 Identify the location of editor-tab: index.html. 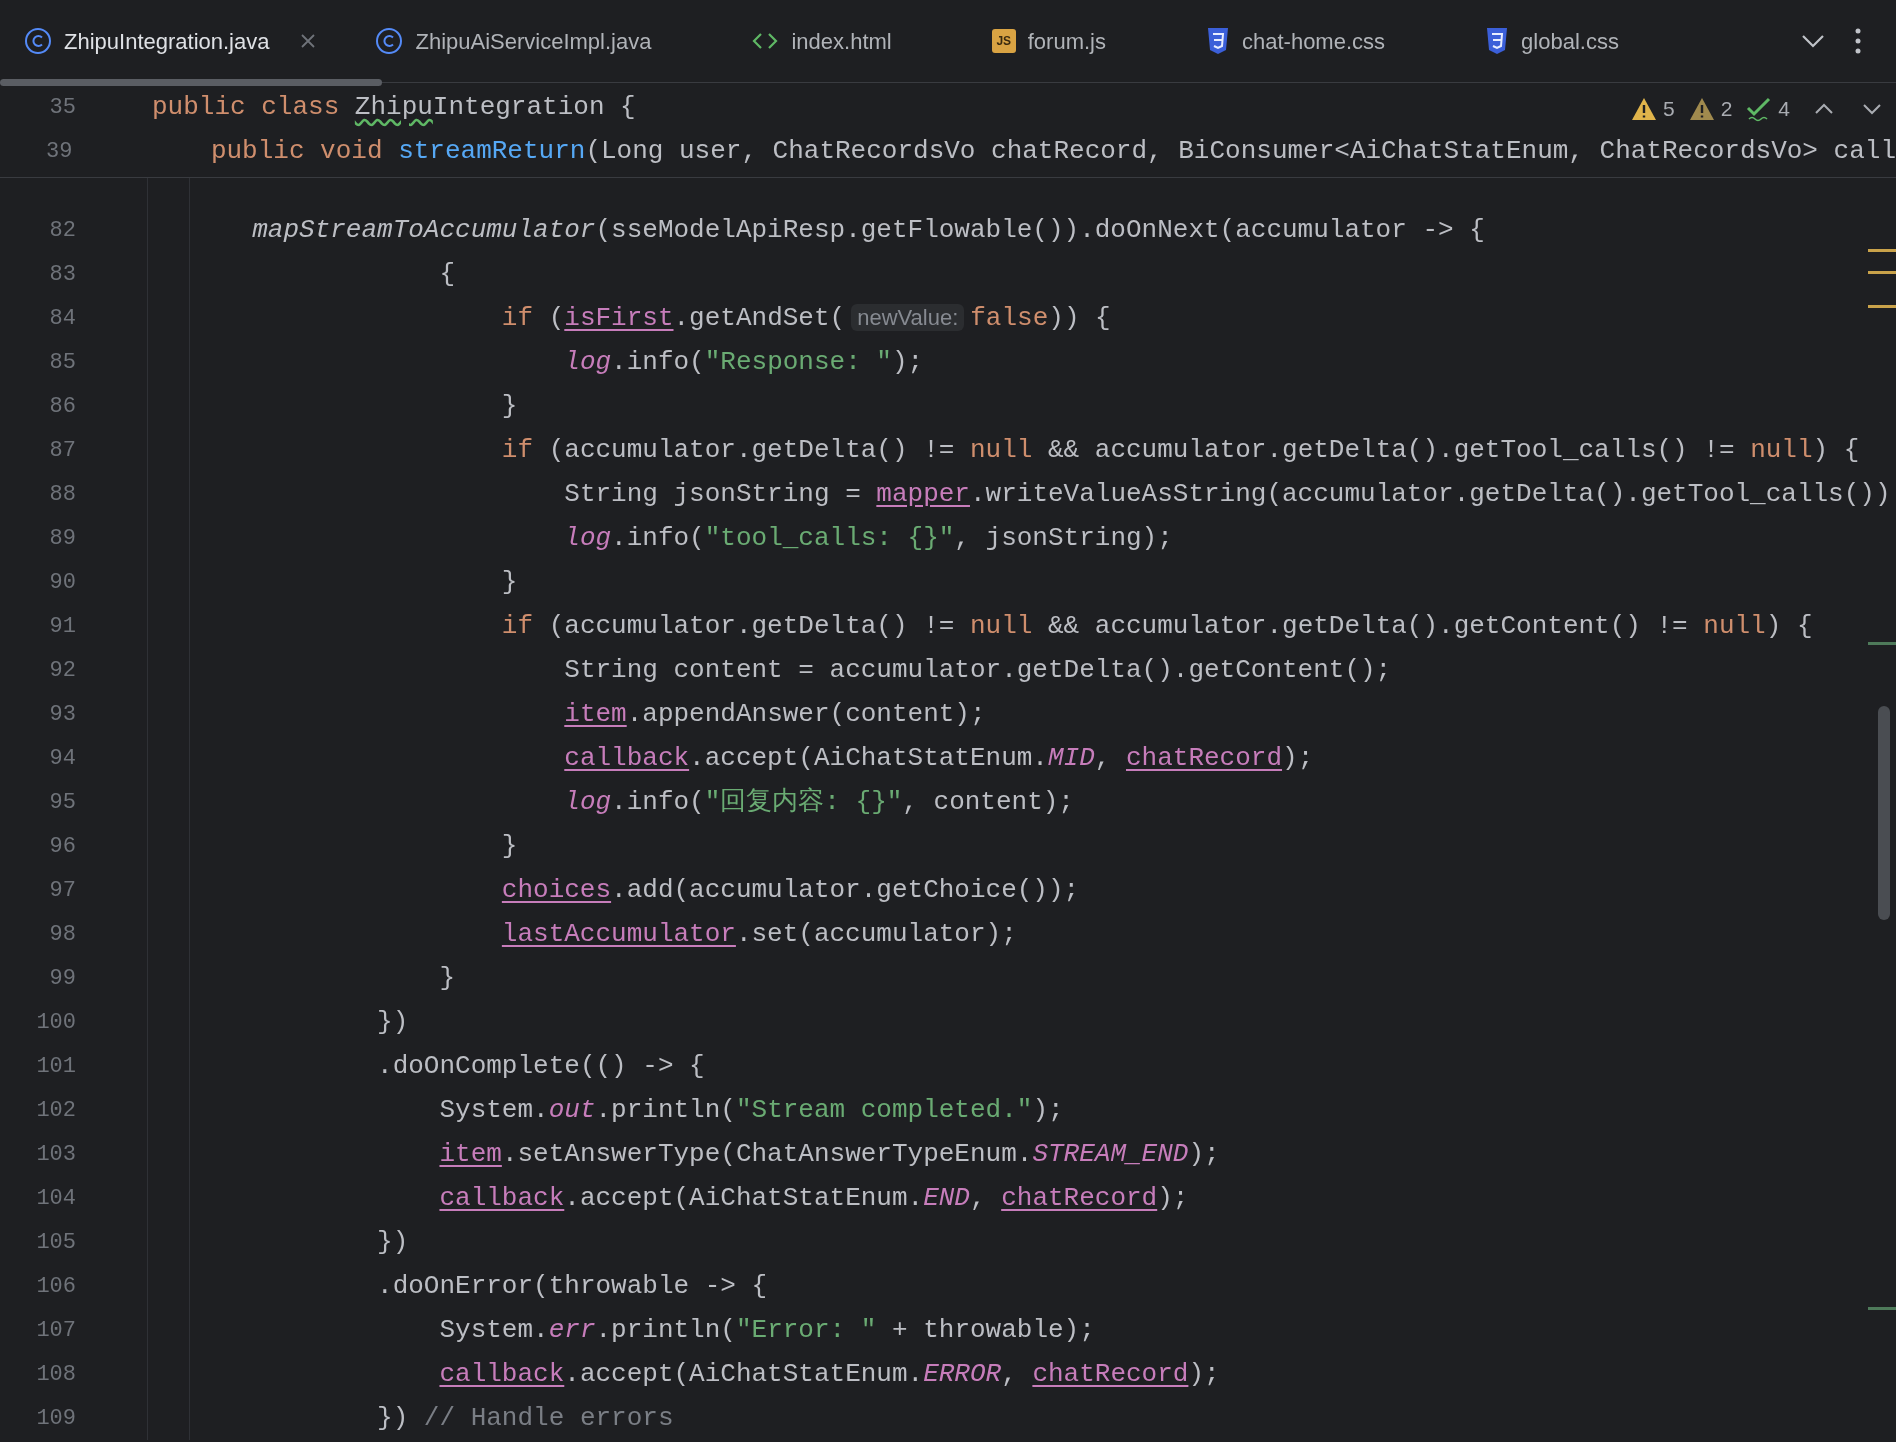
(821, 41).